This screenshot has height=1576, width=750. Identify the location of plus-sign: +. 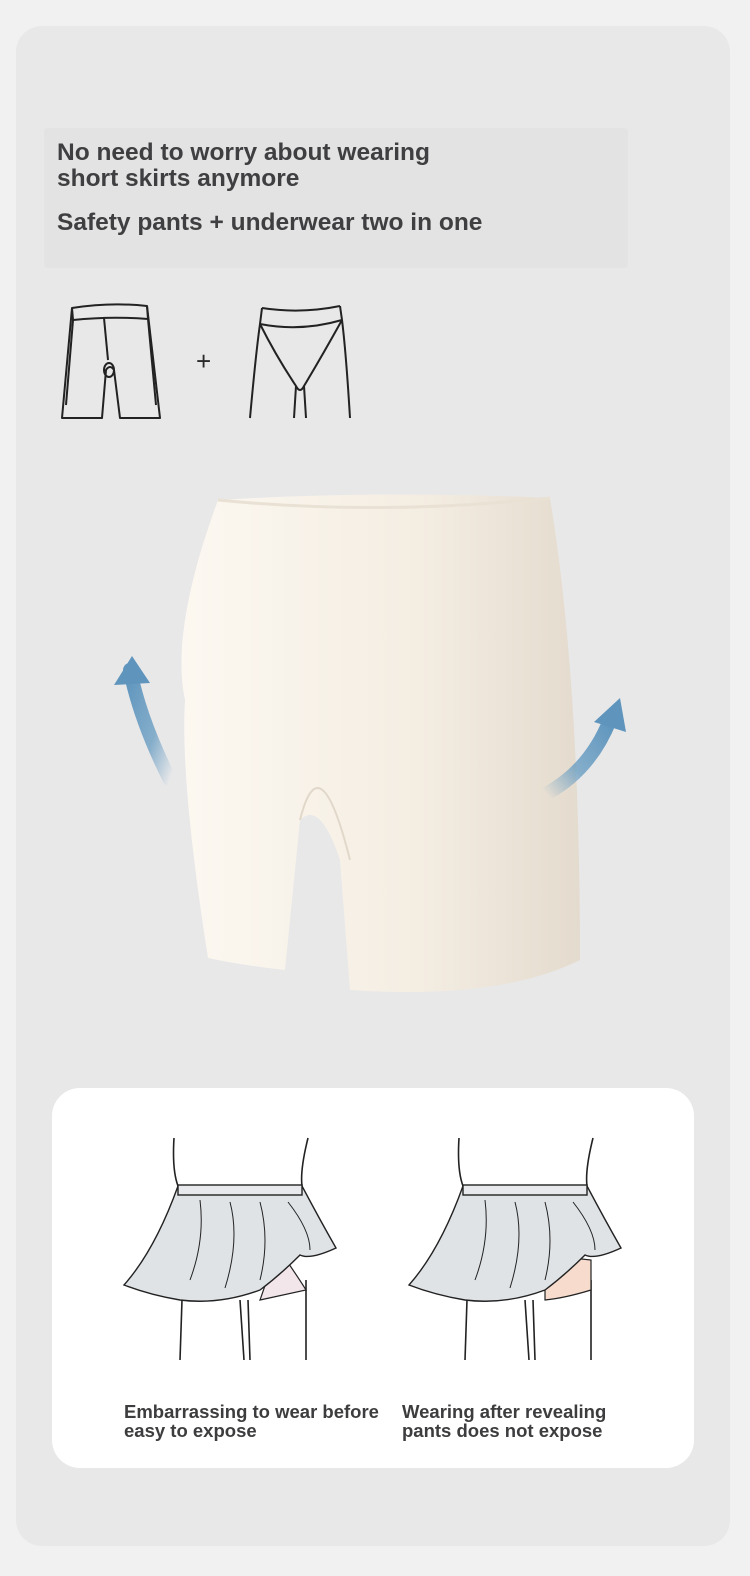
(204, 361).